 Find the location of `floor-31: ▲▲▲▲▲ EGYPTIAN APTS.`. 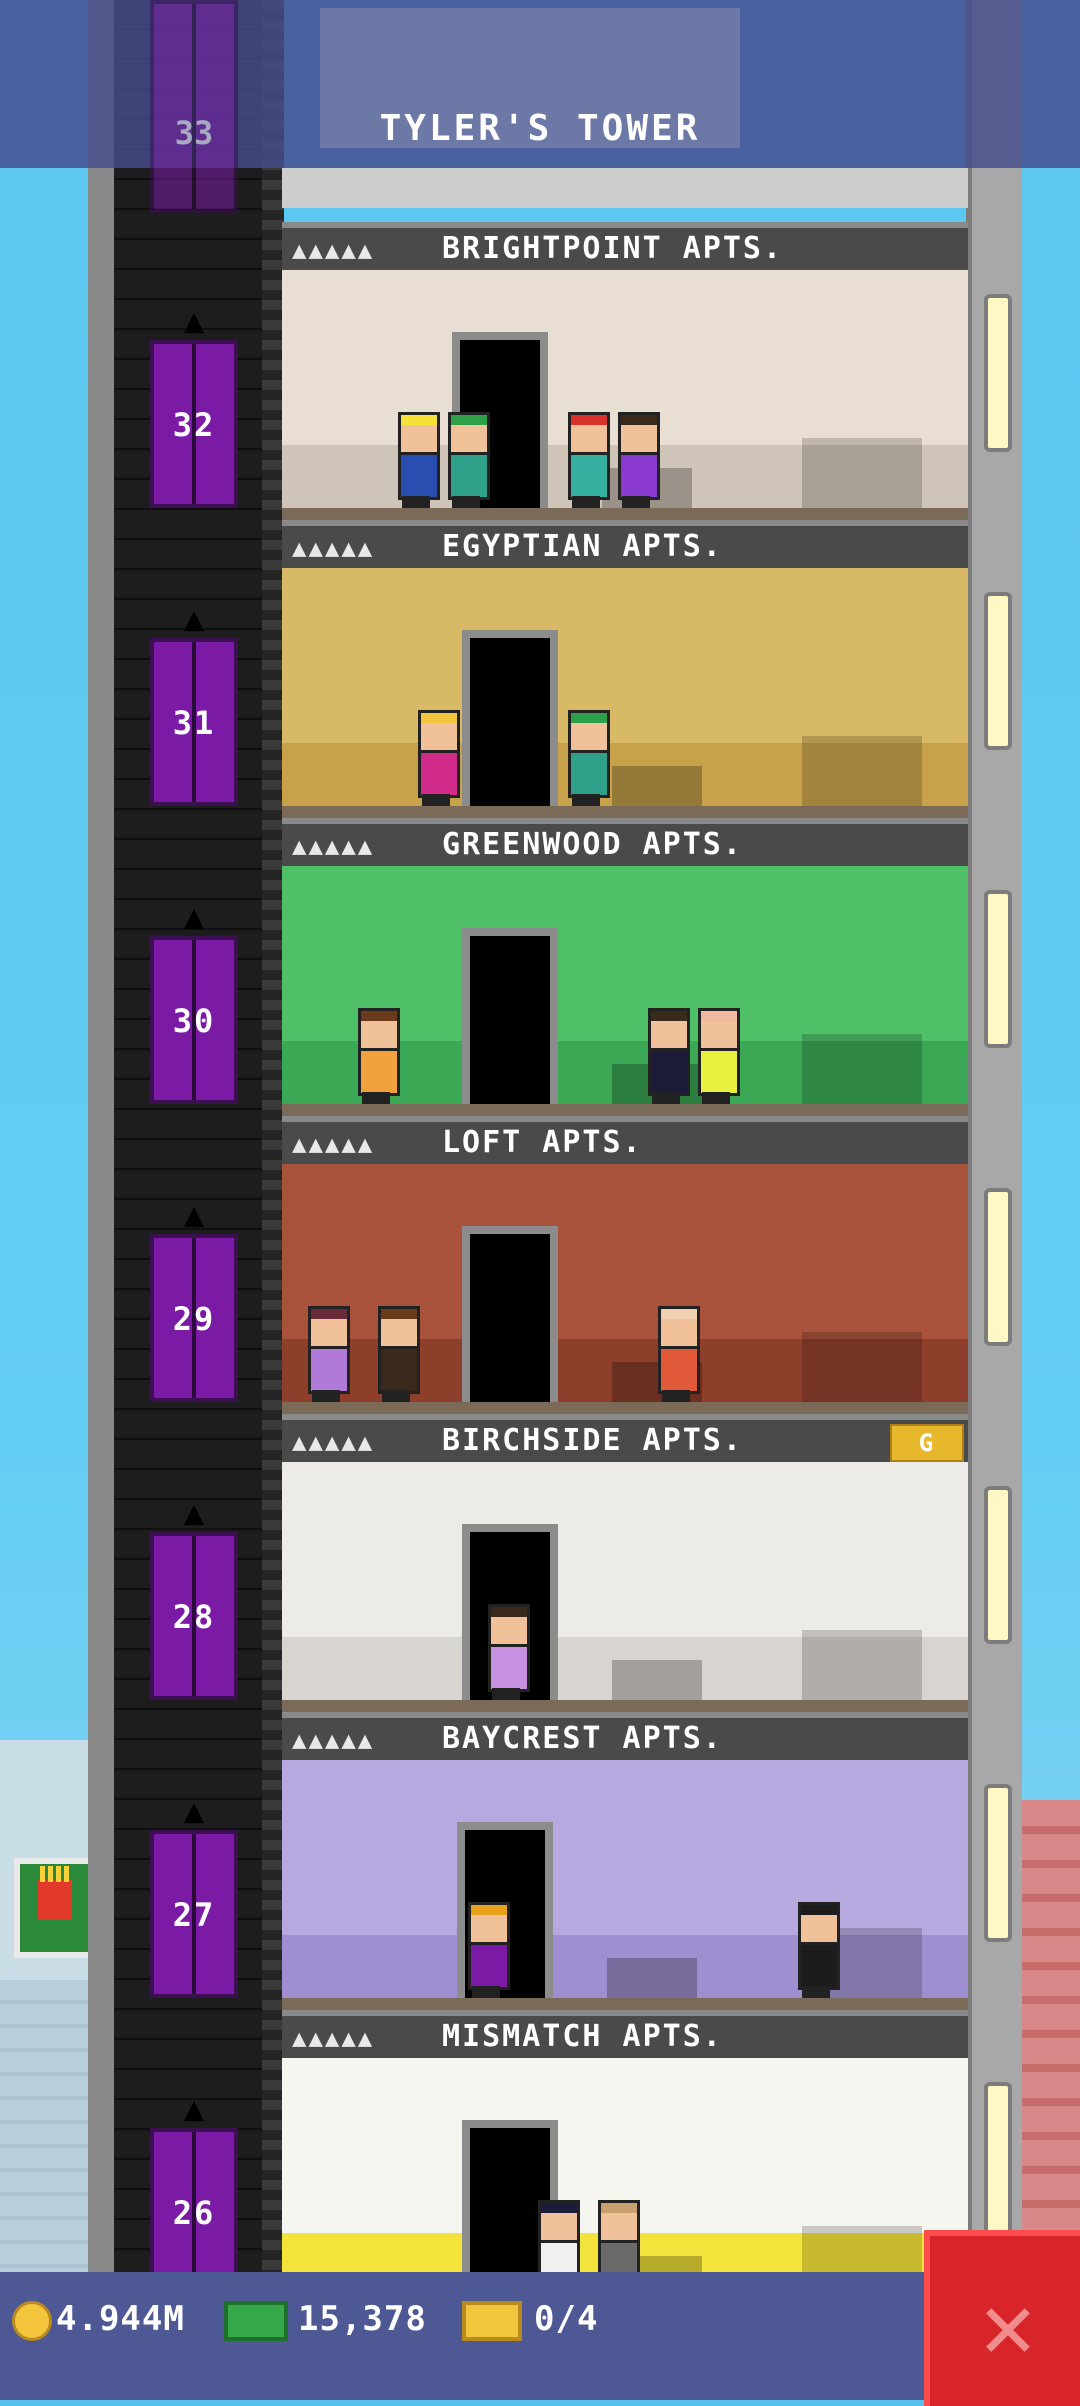

floor-31: ▲▲▲▲▲ EGYPTIAN APTS. is located at coordinates (625, 669).